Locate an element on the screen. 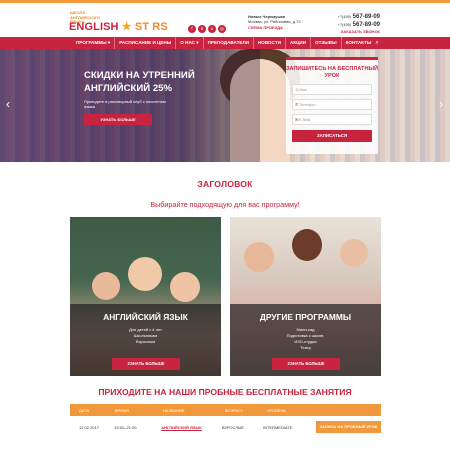 The width and height of the screenshot is (450, 450). column-header: ДАТА is located at coordinates (84, 410).